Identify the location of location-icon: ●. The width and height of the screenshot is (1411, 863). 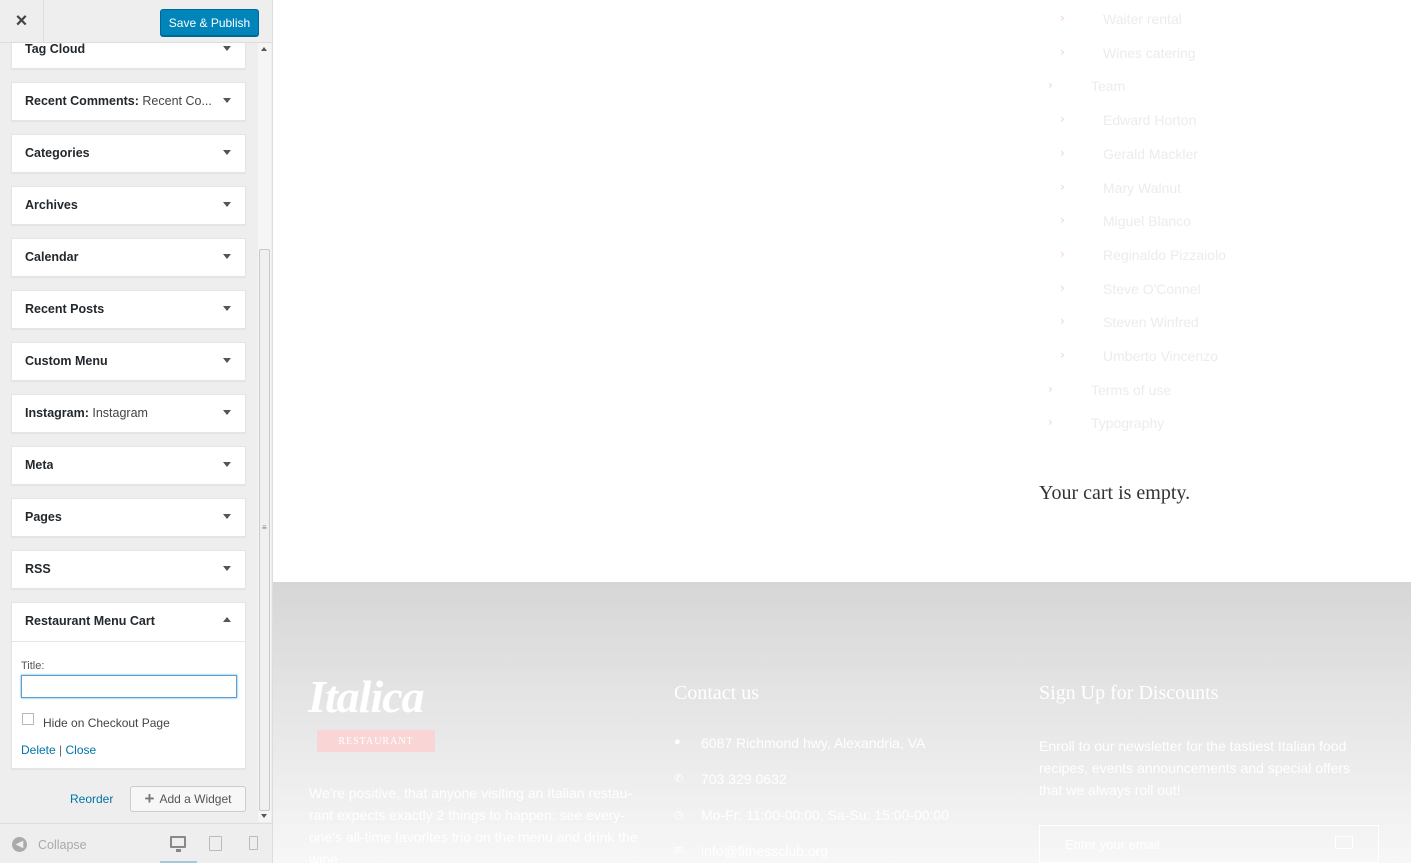
(677, 742).